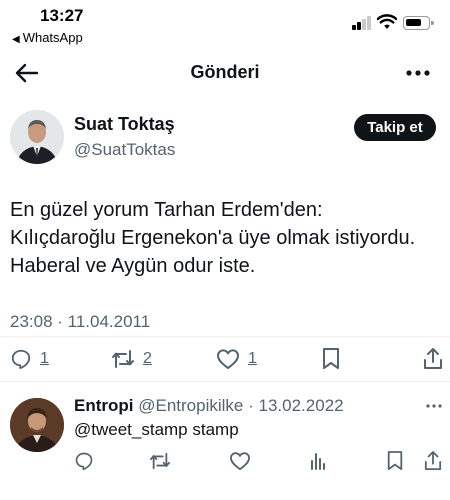  I want to click on reply-bookmark-button, so click(395, 461).